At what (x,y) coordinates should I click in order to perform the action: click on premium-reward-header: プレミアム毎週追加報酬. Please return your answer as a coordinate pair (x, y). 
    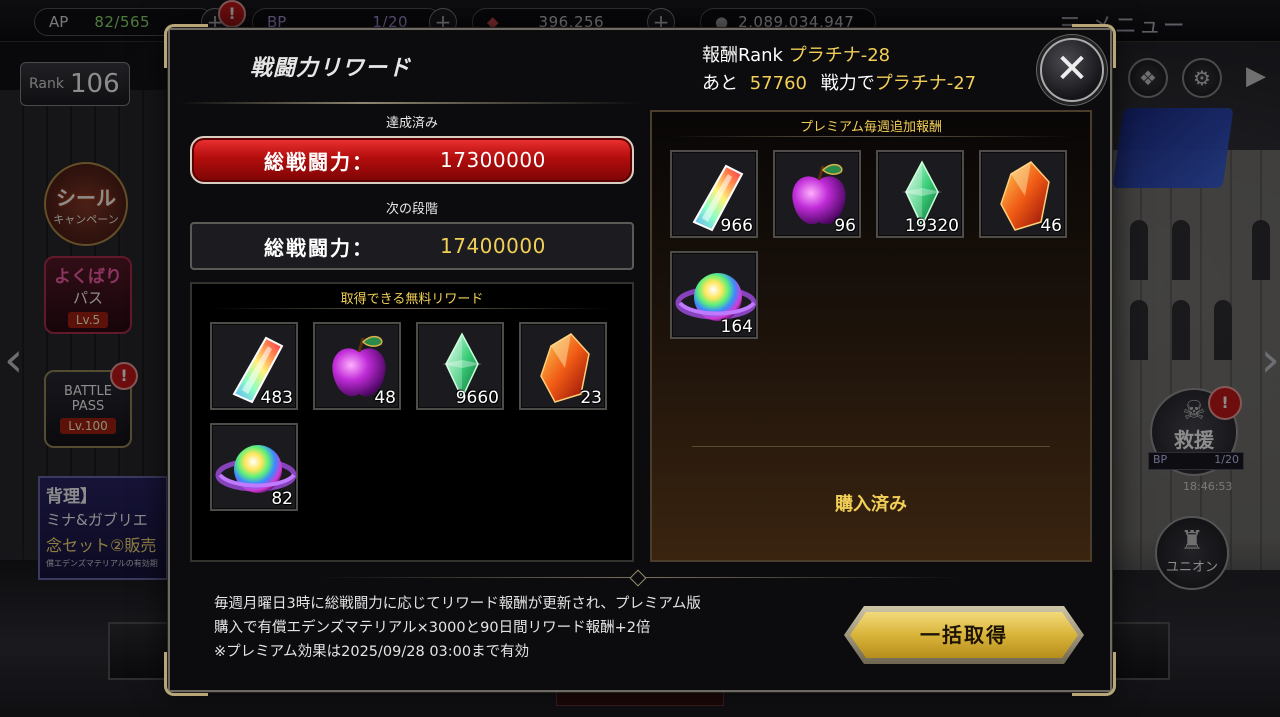
    Looking at the image, I should click on (871, 127).